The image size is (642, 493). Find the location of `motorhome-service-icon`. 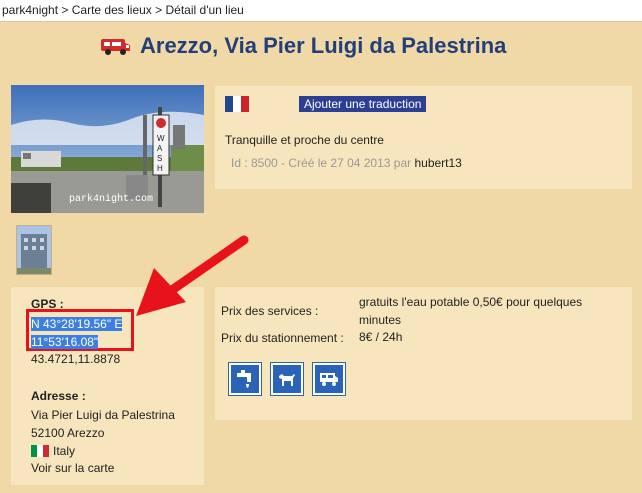

motorhome-service-icon is located at coordinates (329, 379).